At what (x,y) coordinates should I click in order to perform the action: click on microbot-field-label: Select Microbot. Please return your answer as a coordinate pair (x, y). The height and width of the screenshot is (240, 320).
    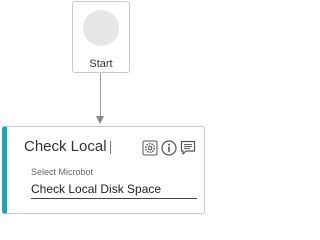
    Looking at the image, I should click on (62, 172).